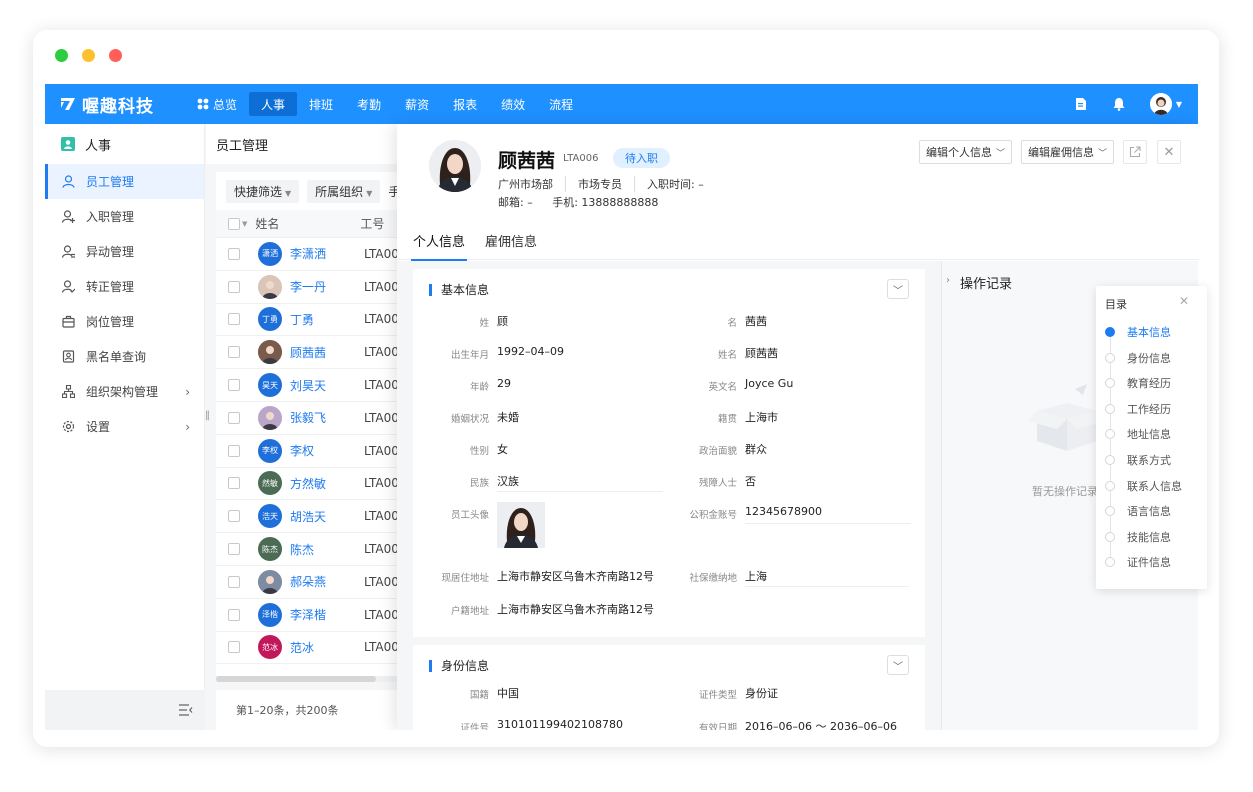 Image resolution: width=1253 pixels, height=792 pixels. I want to click on table-row: 陈杰 陈杰 LTA00, so click(311, 549).